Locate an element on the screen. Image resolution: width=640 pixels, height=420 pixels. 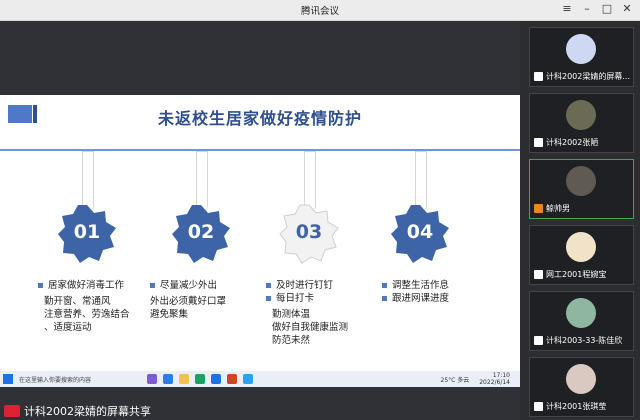
screen-share-text: 计科2002梁婧的屏幕共享 is located at coordinates (87, 411).